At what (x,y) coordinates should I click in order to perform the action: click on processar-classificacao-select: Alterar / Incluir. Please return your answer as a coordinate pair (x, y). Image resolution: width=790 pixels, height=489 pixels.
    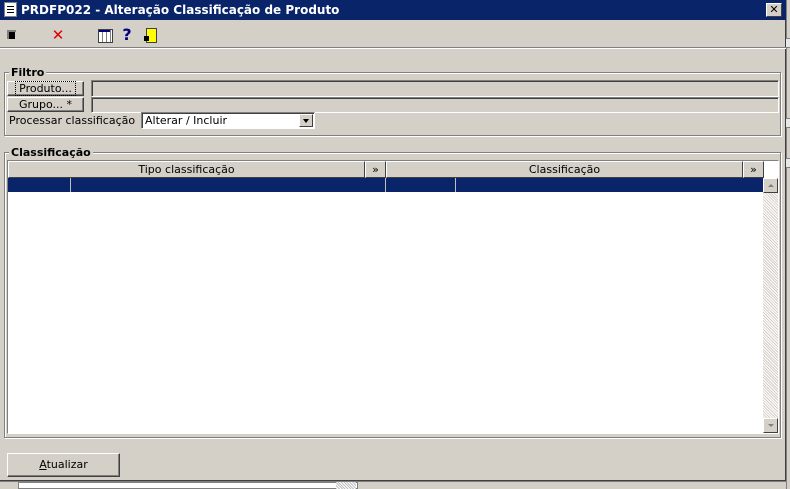
    Looking at the image, I should click on (228, 120).